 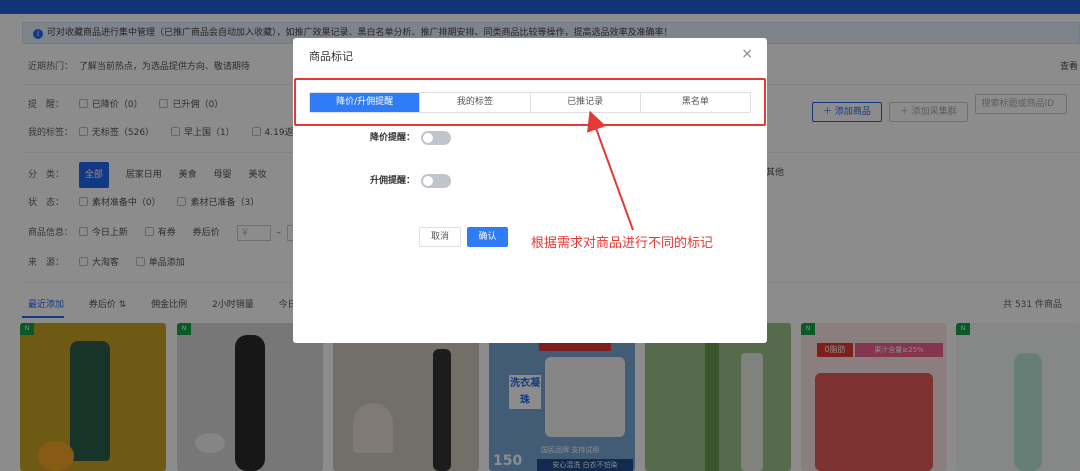 What do you see at coordinates (473, 181) in the screenshot?
I see `commission-up-row: 升佣提醒：` at bounding box center [473, 181].